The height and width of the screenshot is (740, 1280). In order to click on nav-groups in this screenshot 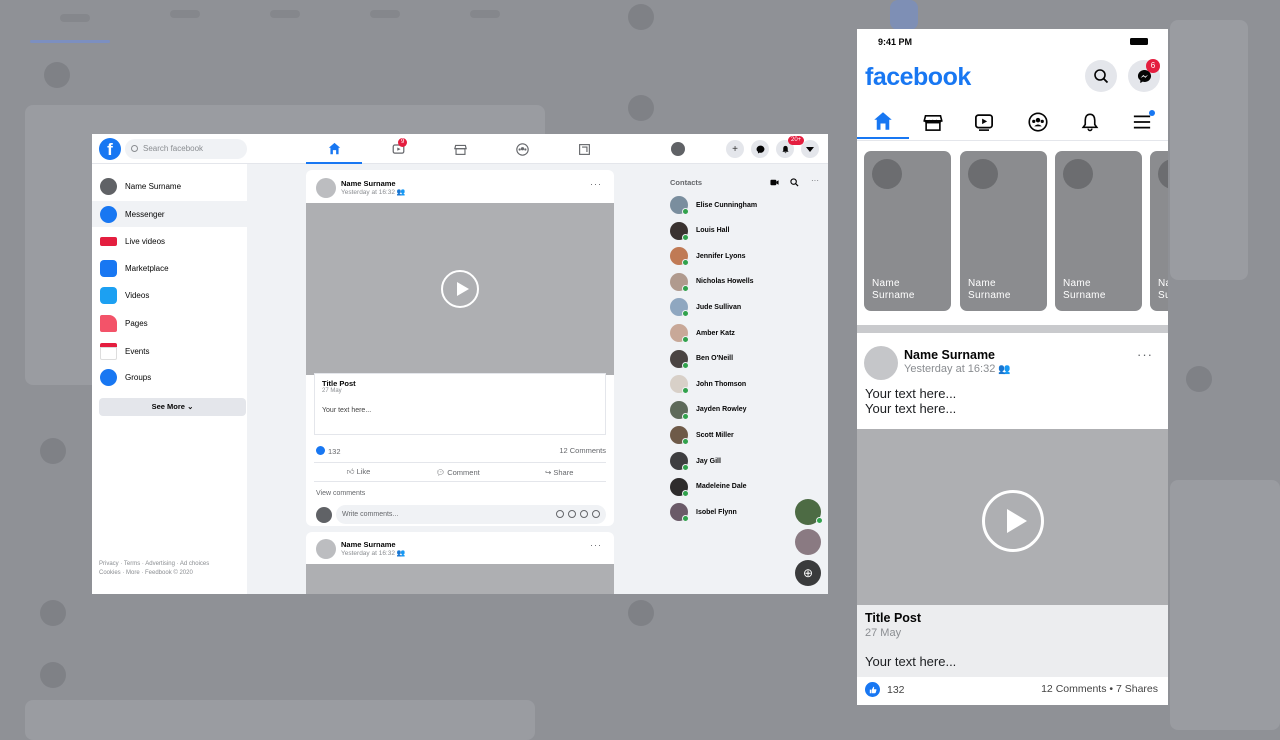, I will do `click(522, 149)`.